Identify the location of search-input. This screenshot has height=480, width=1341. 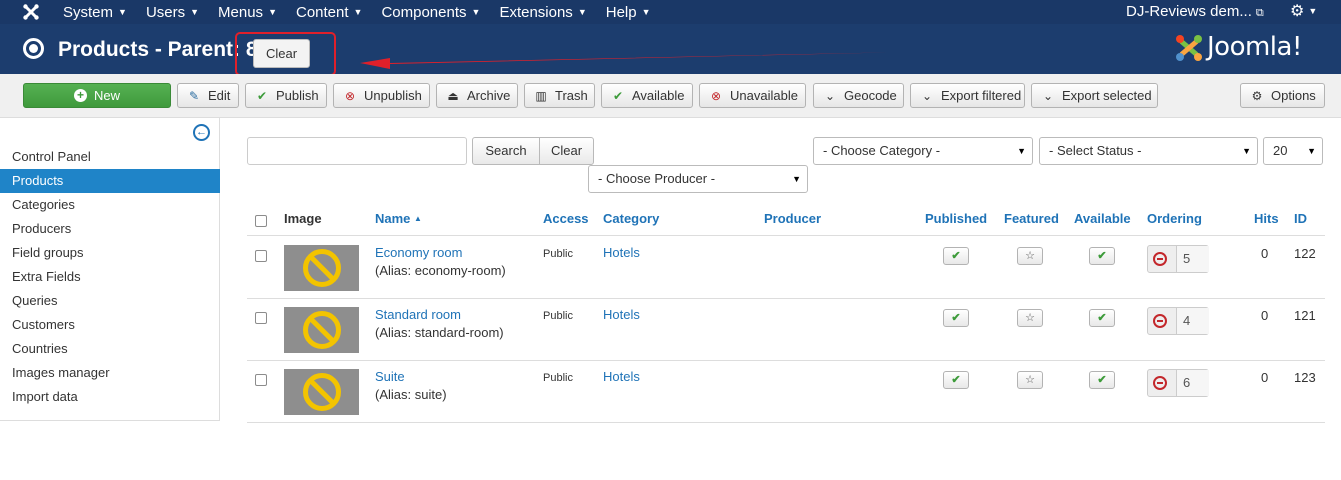
(357, 151).